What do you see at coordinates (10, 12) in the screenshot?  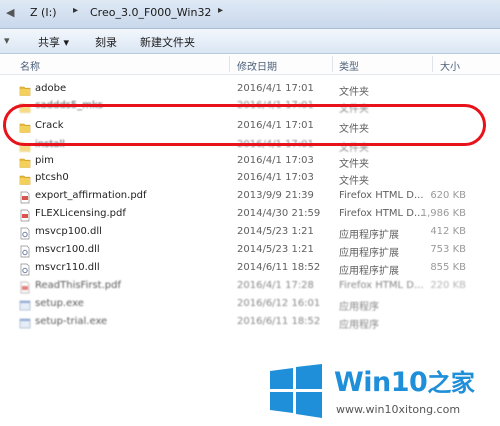 I see `back-arrow-icon: ◀` at bounding box center [10, 12].